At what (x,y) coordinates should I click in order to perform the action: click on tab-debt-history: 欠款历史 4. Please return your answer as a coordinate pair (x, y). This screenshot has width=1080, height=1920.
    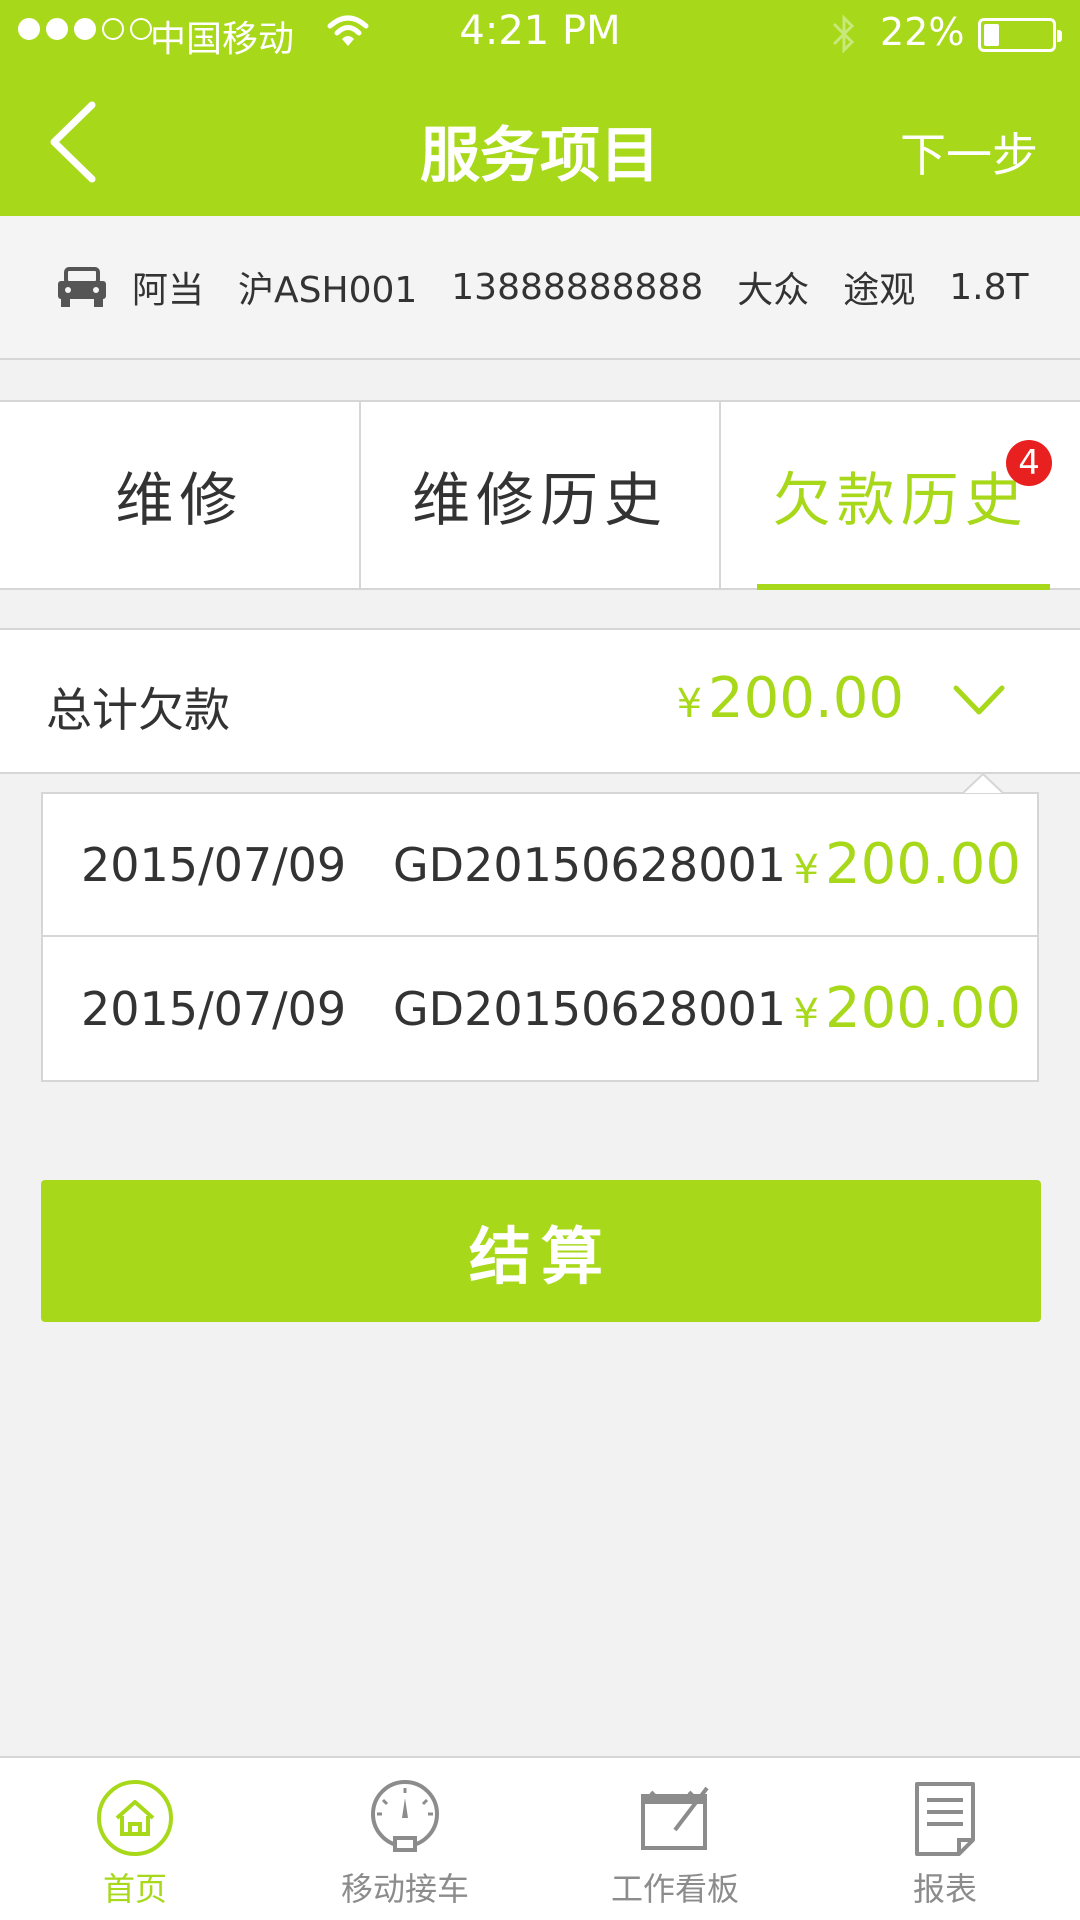
    Looking at the image, I should click on (899, 496).